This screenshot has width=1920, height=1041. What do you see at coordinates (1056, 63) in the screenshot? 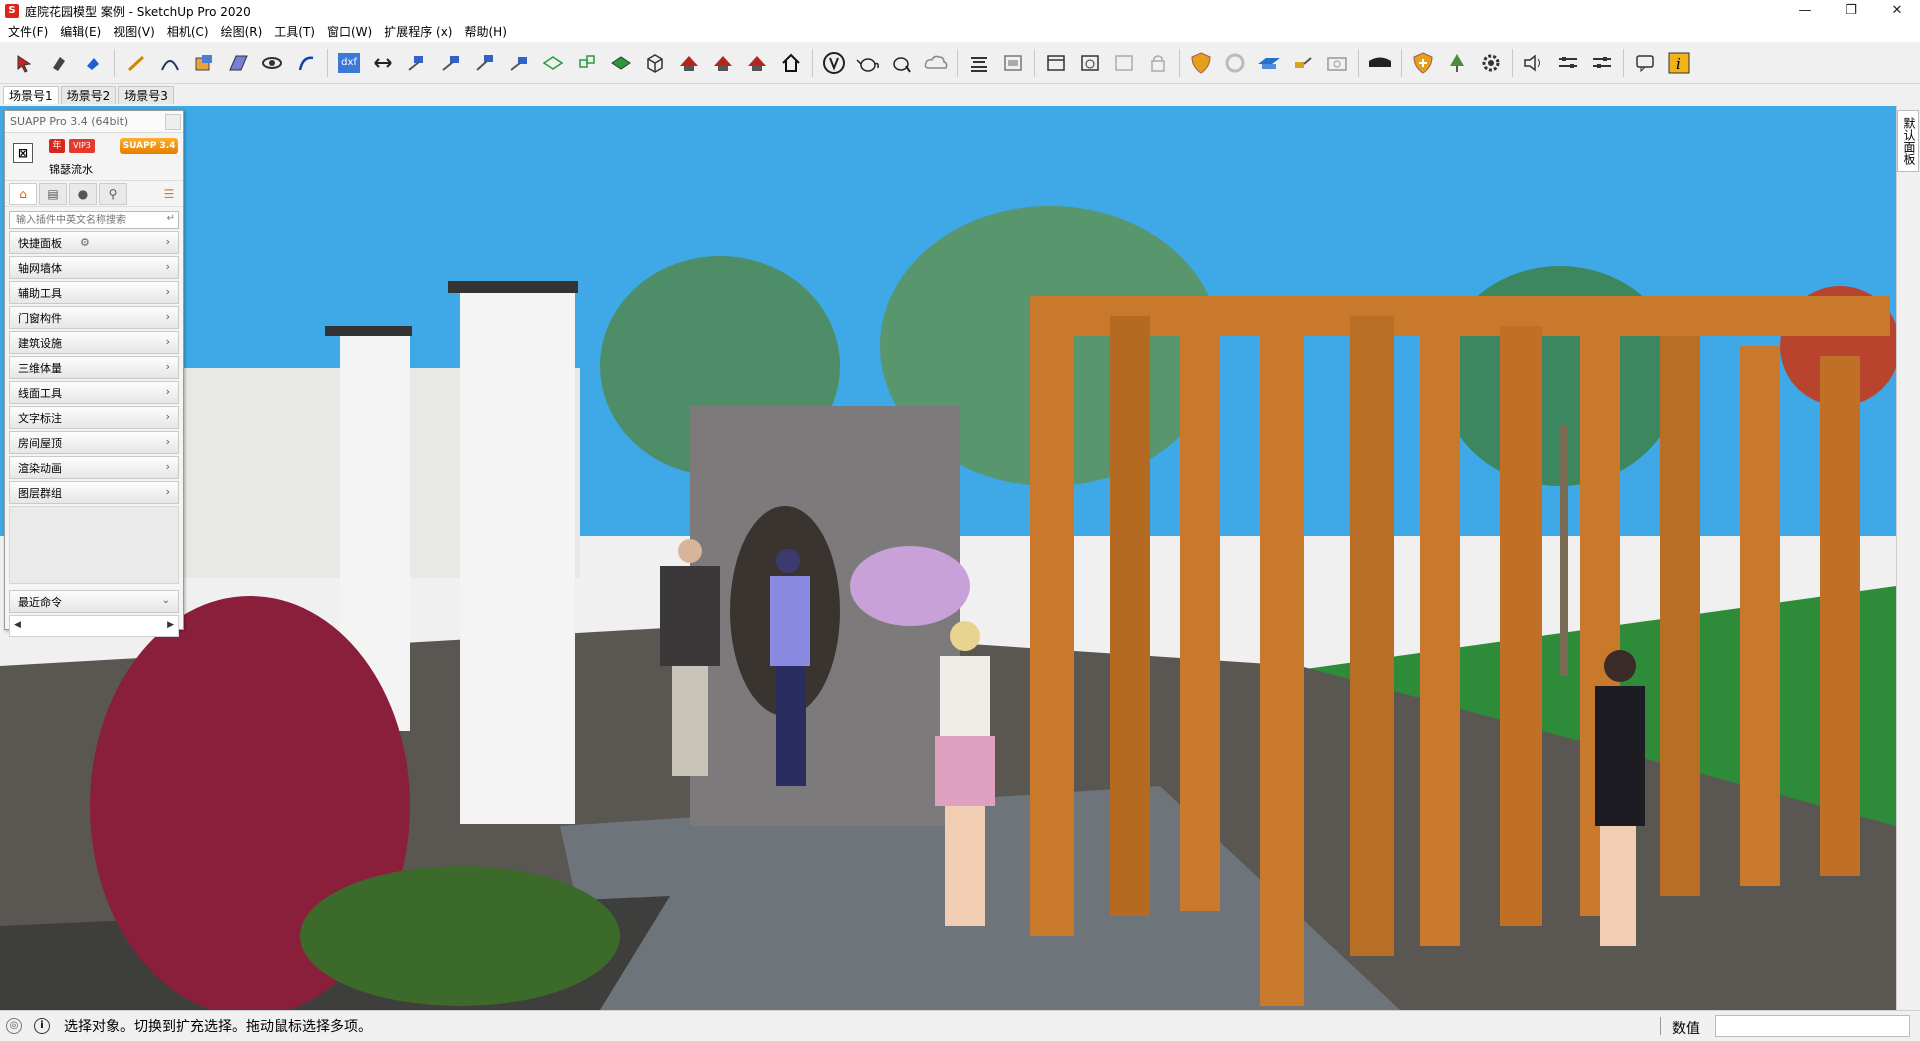
I see `window-icon` at bounding box center [1056, 63].